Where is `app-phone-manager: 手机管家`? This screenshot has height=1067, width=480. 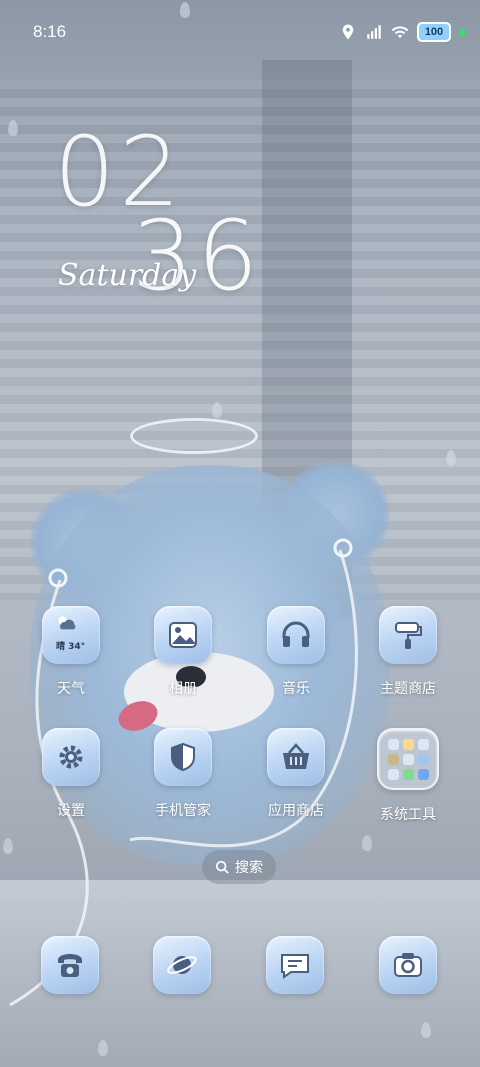 app-phone-manager: 手机管家 is located at coordinates (183, 774).